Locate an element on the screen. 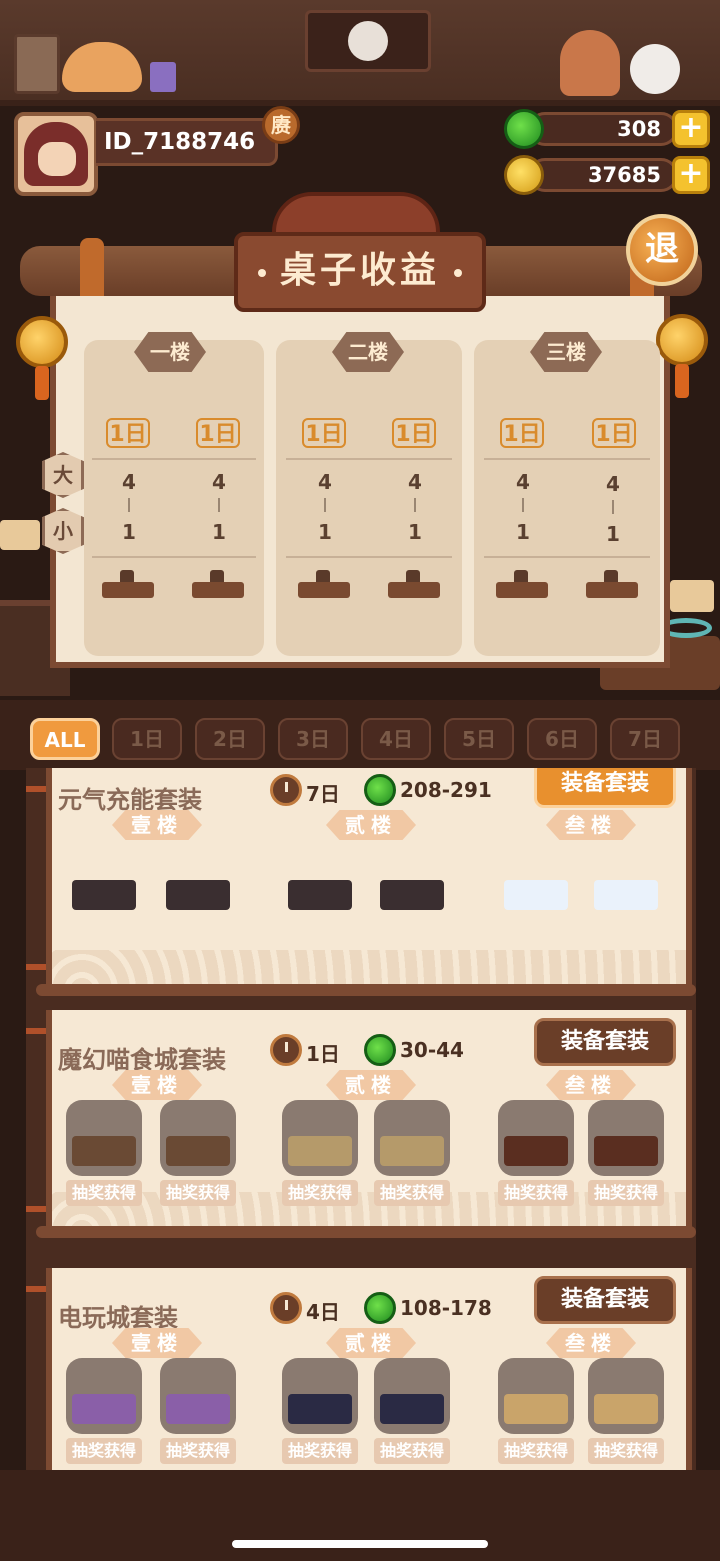  filter-tab-5day: 5日 is located at coordinates (479, 739).